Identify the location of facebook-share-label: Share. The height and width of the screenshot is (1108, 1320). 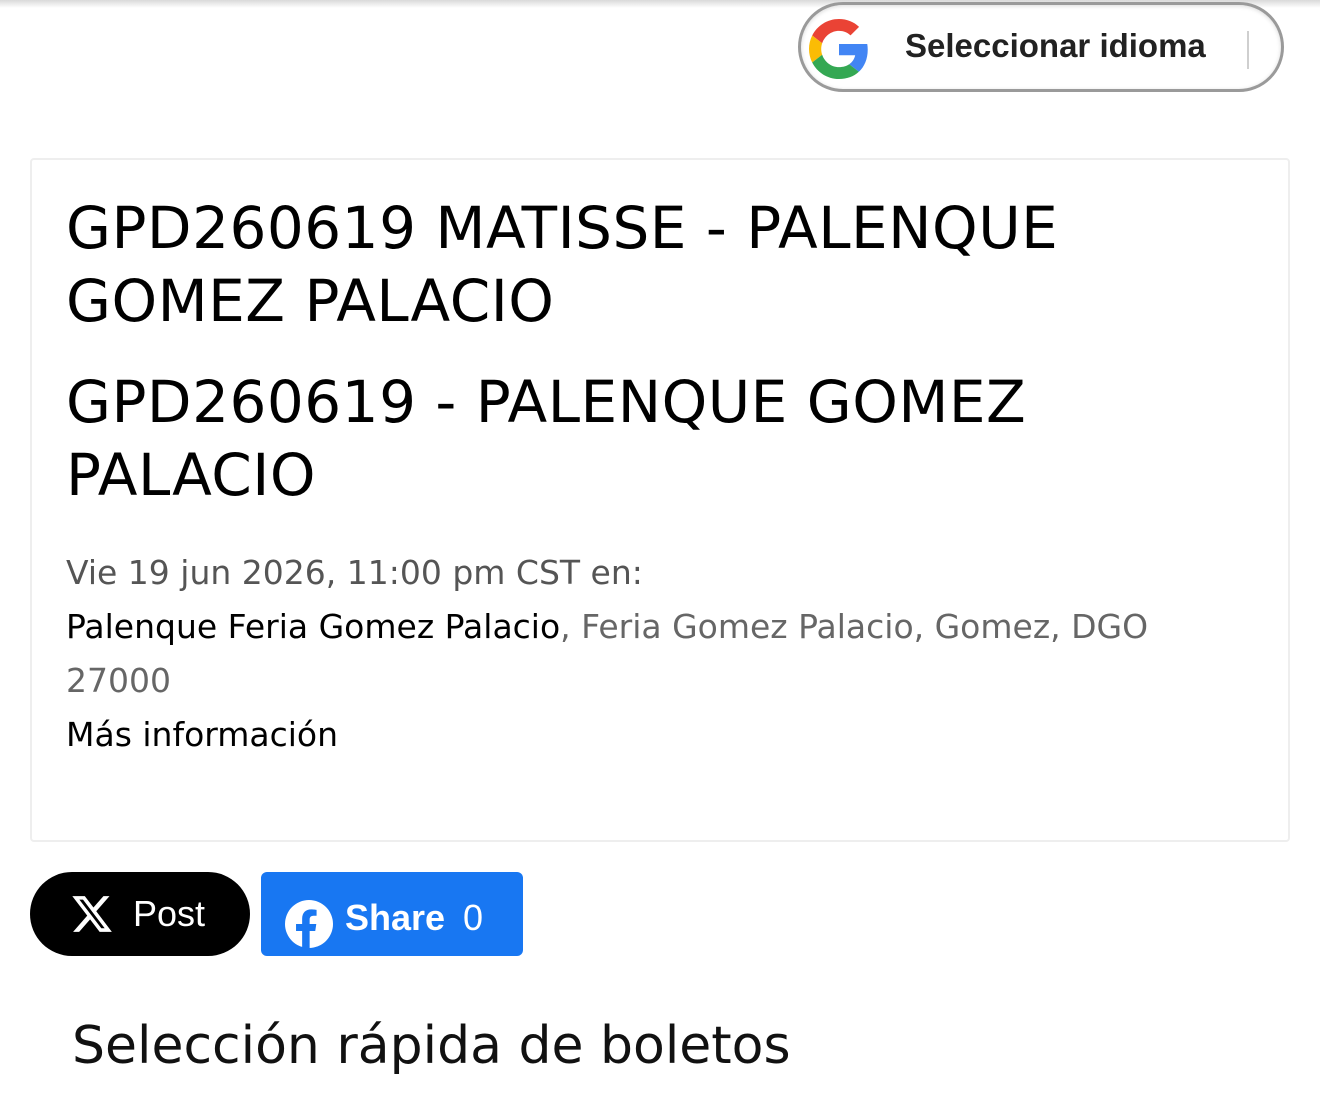
(395, 917).